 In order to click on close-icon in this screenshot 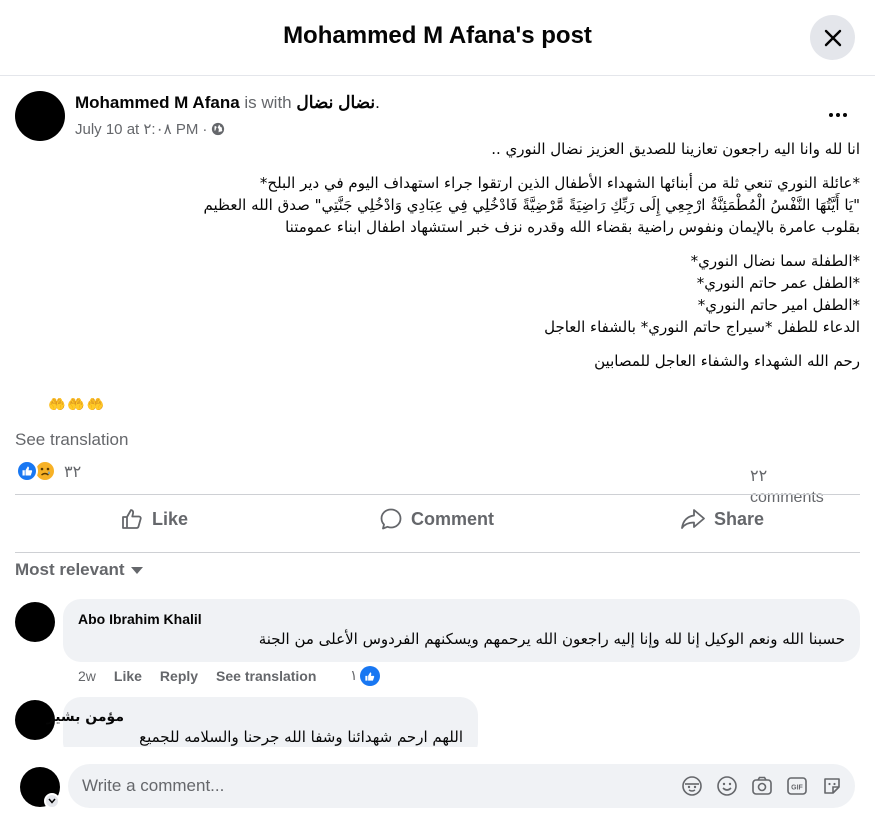, I will do `click(832, 37)`.